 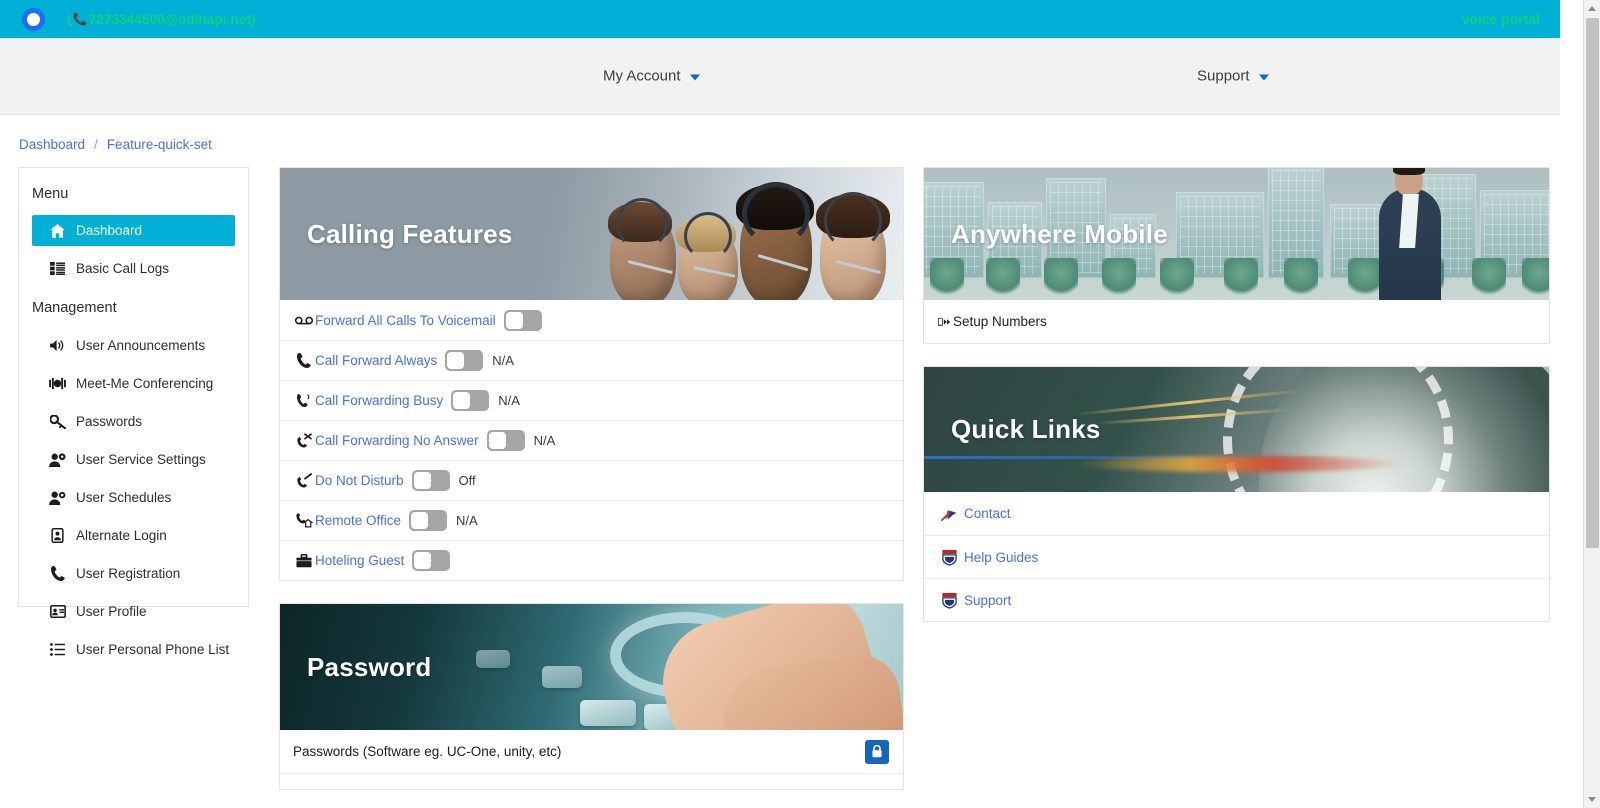 I want to click on sidebar-item-user-announcements: User Announcements, so click(x=133, y=345).